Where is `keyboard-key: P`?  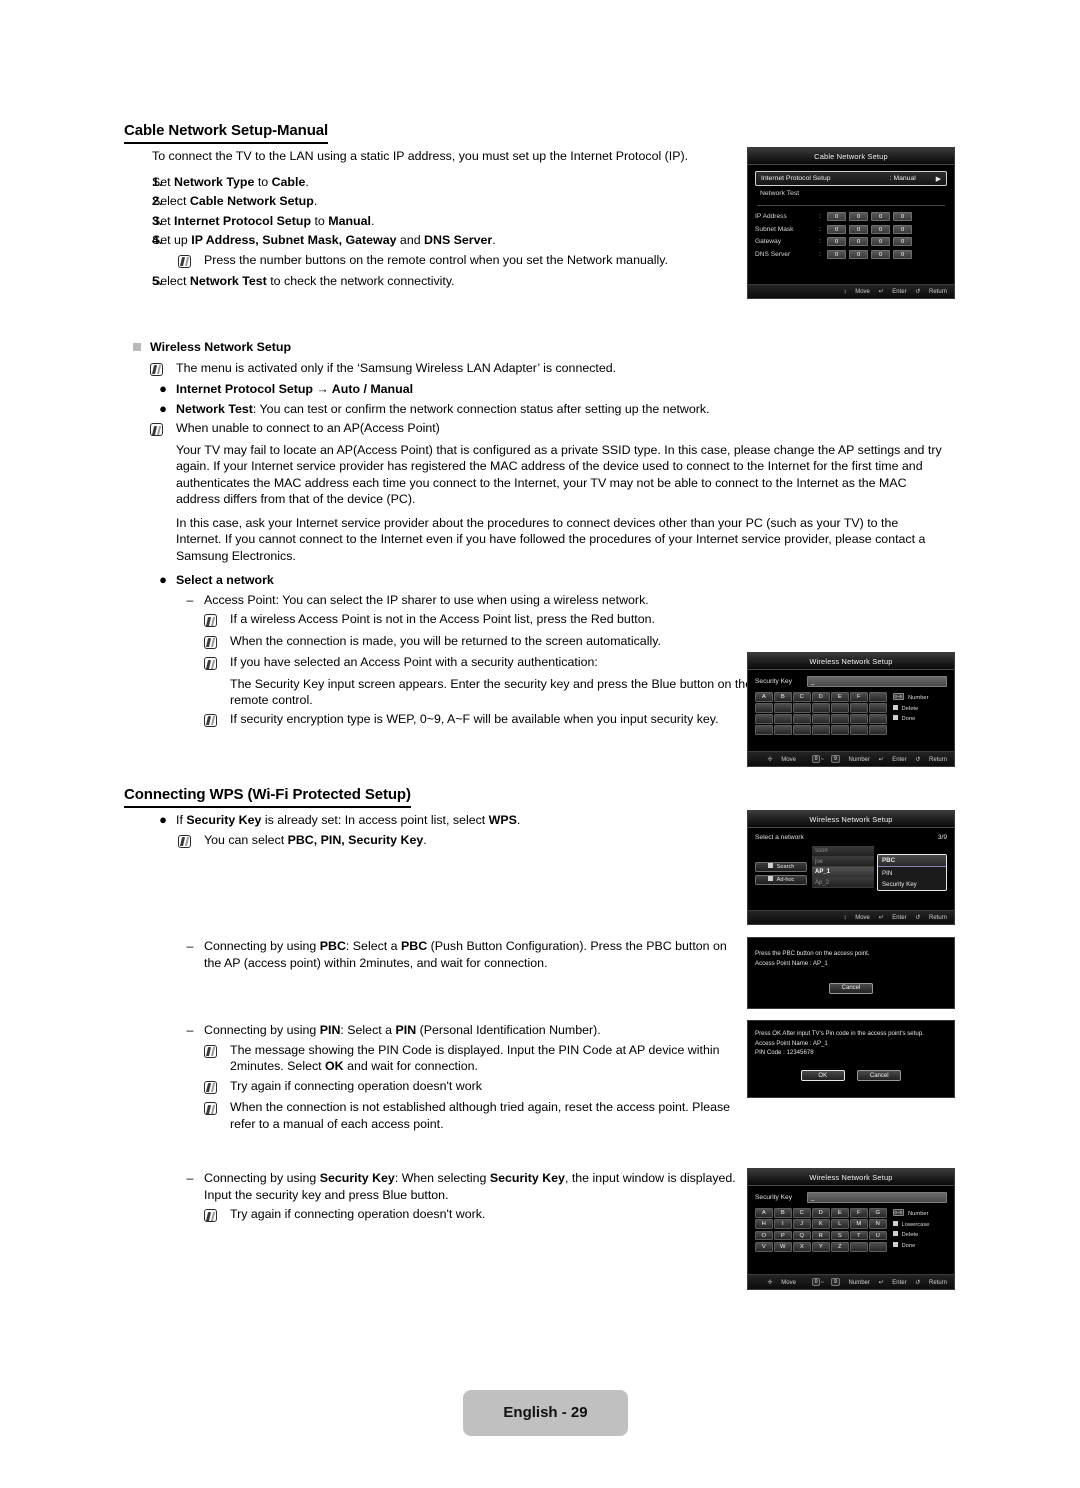
keyboard-key: P is located at coordinates (783, 1235).